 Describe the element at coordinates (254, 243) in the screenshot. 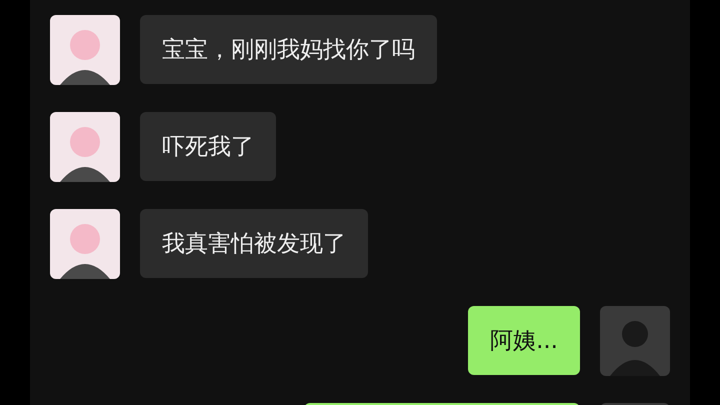

I see `message-bubble: 我真害怕被发现了` at that location.